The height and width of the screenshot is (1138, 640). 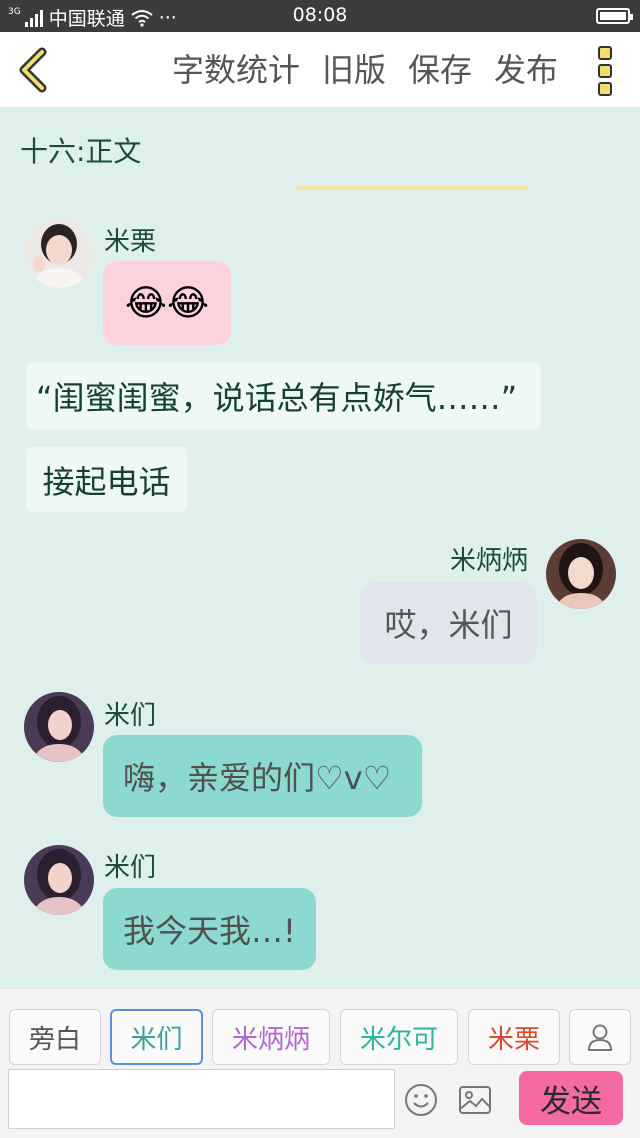 I want to click on character-label: 旁白, so click(x=54, y=1039).